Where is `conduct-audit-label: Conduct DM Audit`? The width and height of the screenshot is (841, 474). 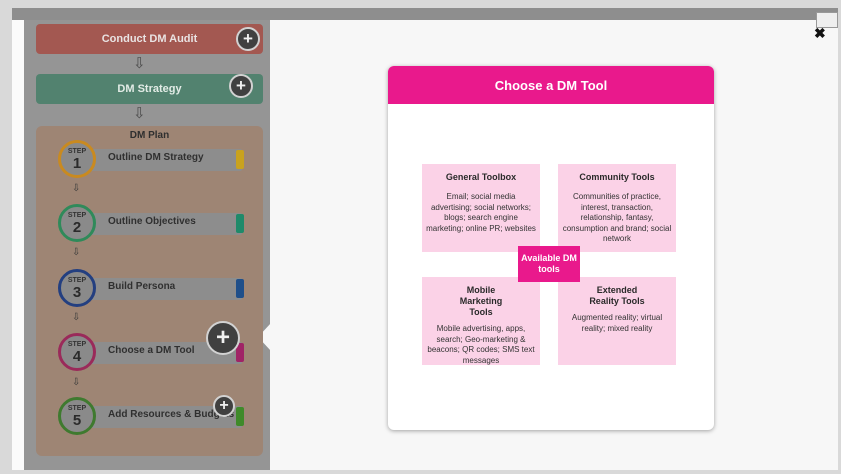 conduct-audit-label: Conduct DM Audit is located at coordinates (149, 39).